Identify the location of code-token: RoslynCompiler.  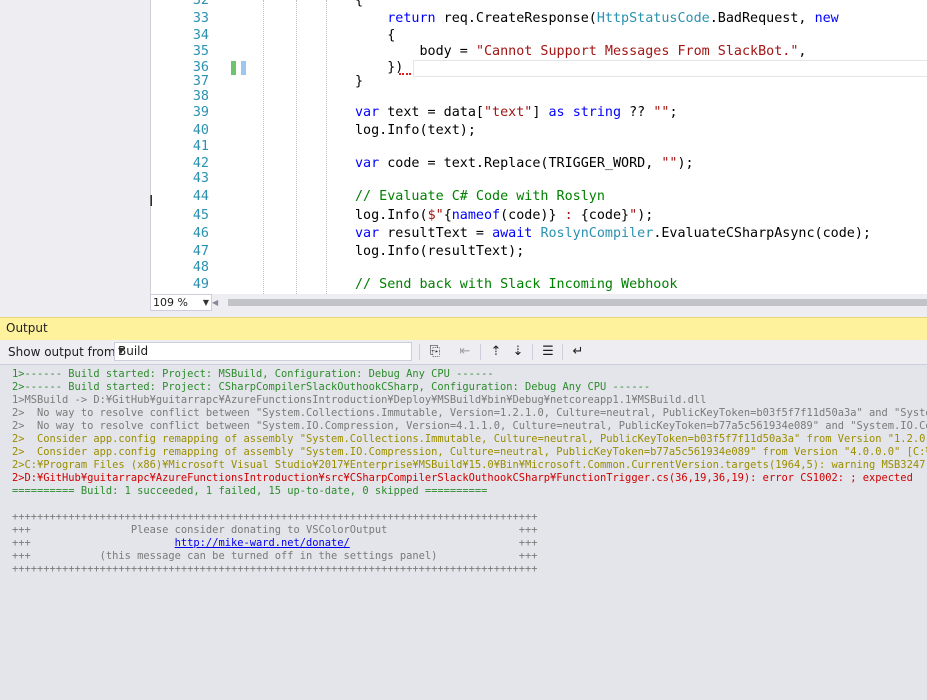
(597, 233).